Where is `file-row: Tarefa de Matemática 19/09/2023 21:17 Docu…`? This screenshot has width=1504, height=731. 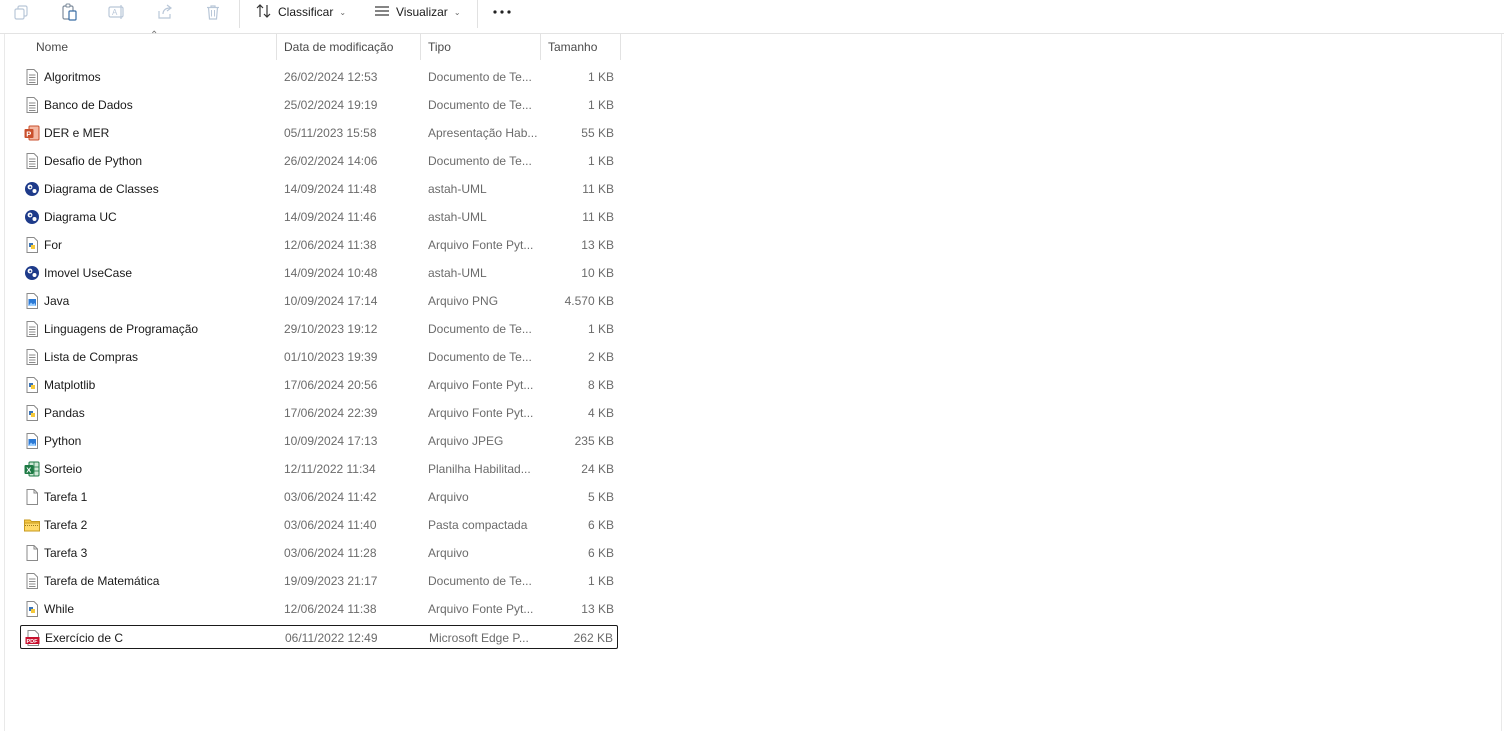 file-row: Tarefa de Matemática 19/09/2023 21:17 Docu… is located at coordinates (319, 581).